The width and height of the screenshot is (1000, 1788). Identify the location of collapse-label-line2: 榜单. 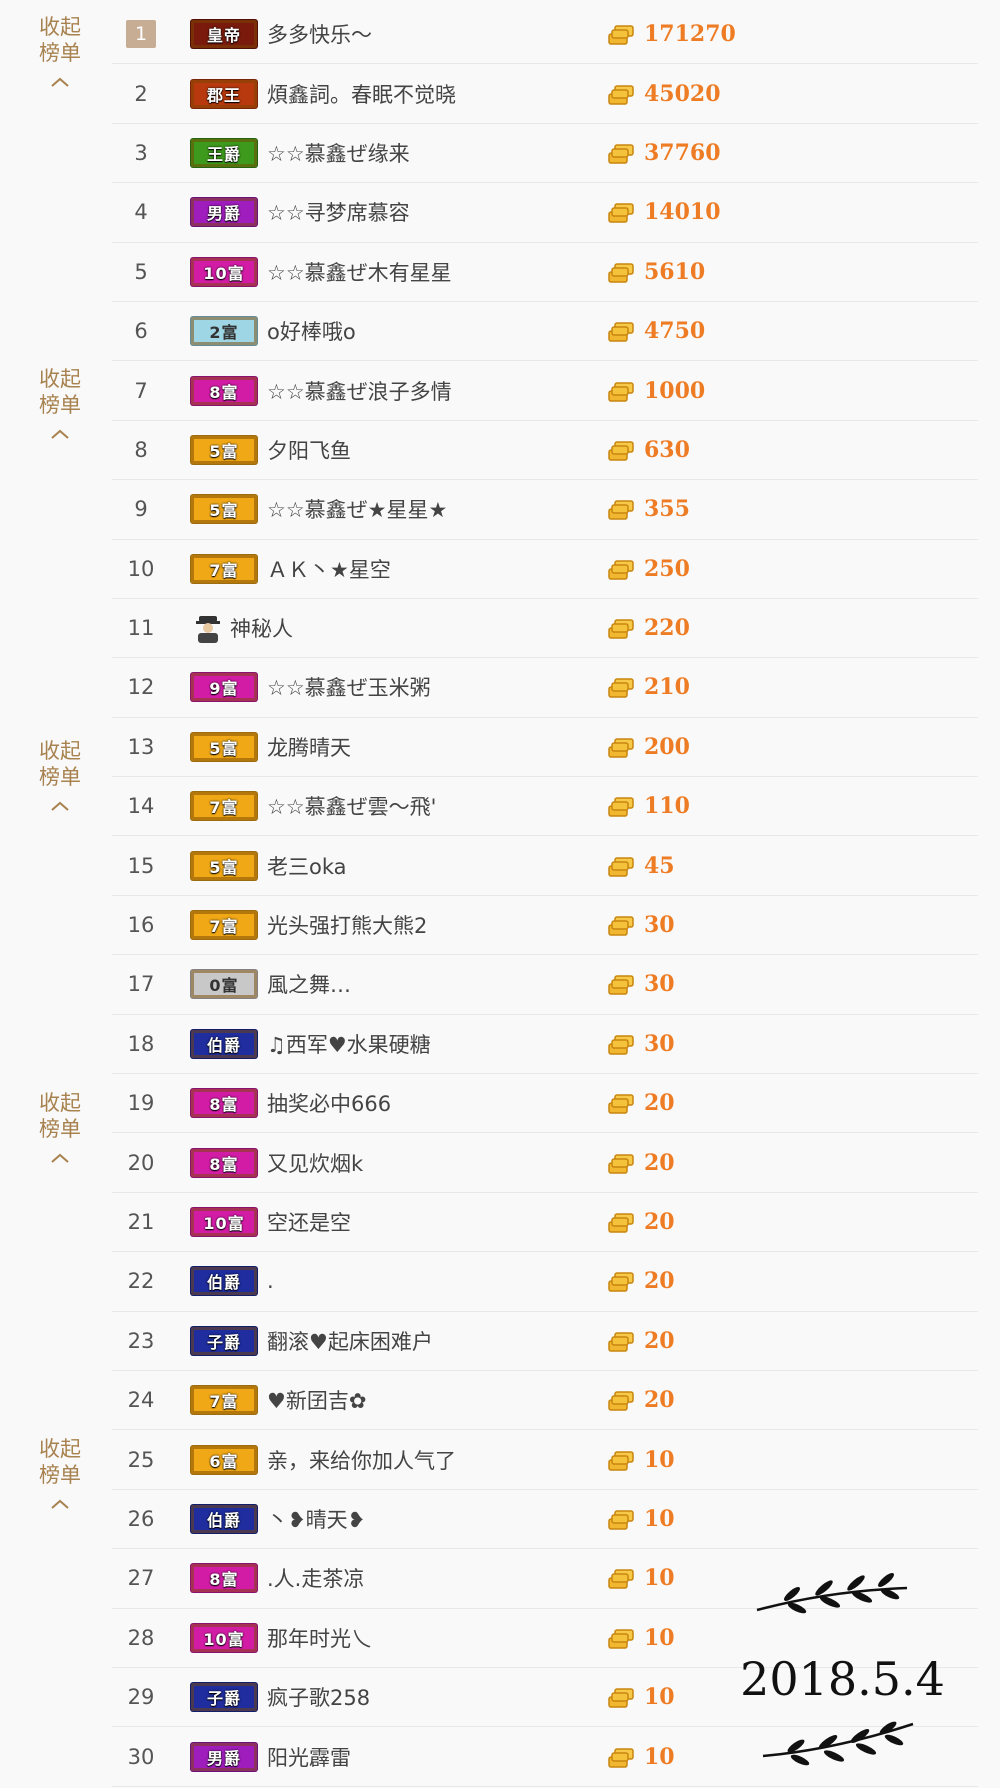
(60, 1475).